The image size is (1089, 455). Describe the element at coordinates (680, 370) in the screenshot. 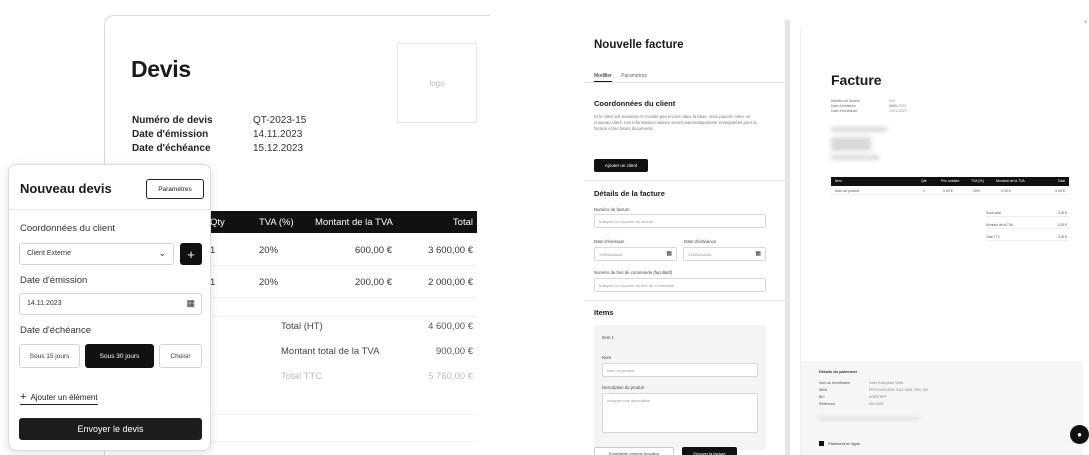

I see `item-name-input: Nom du produit` at that location.